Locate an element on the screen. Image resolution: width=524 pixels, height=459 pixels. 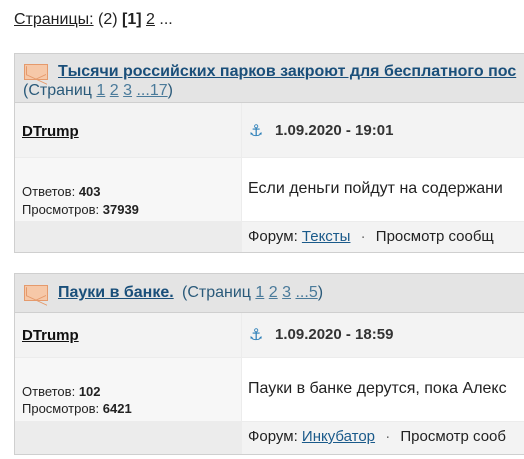
topic-pages: (Страниц 1 2 3 ...5) is located at coordinates (252, 293).